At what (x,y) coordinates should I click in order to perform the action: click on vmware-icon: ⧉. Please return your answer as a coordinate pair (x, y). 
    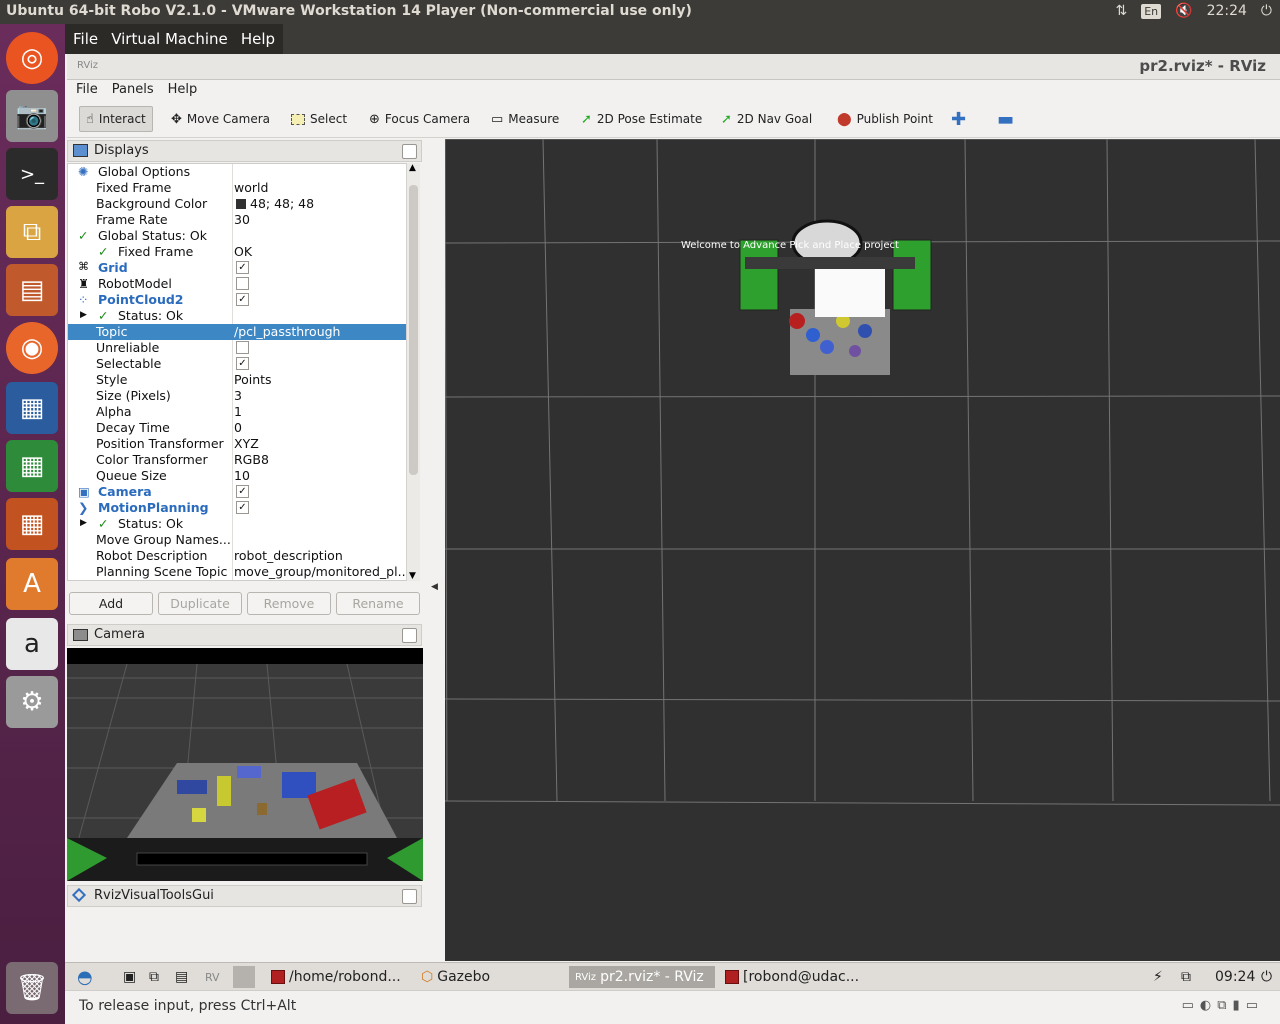
    Looking at the image, I should click on (32, 232).